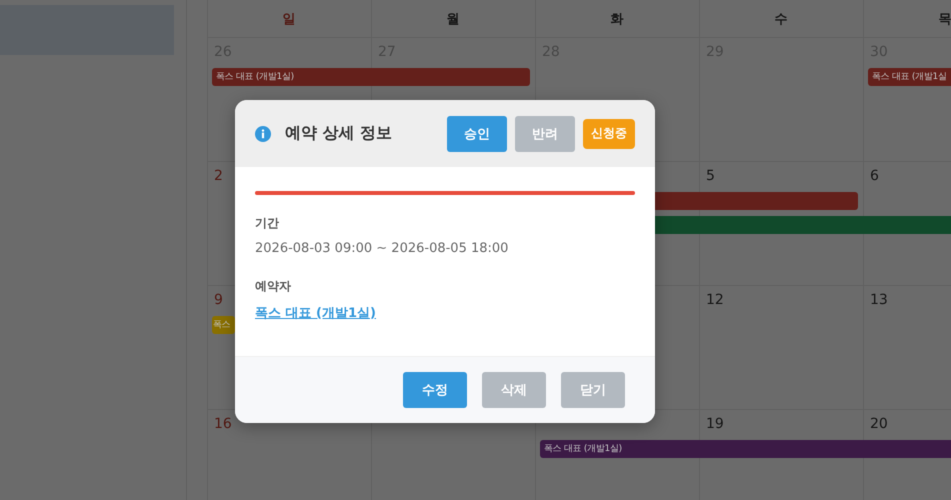 The width and height of the screenshot is (951, 500). Describe the element at coordinates (267, 223) in the screenshot. I see `field-label: 기간` at that location.